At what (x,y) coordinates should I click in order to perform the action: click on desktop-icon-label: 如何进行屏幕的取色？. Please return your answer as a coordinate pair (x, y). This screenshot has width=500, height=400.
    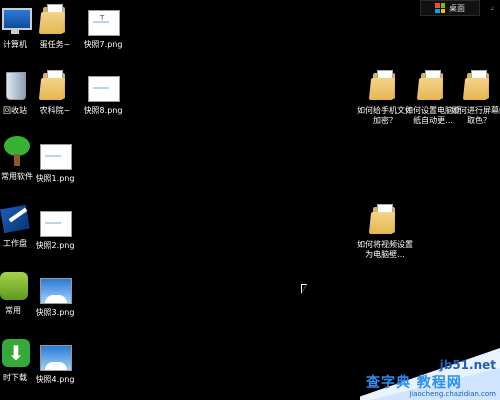
    Looking at the image, I should click on (475, 115).